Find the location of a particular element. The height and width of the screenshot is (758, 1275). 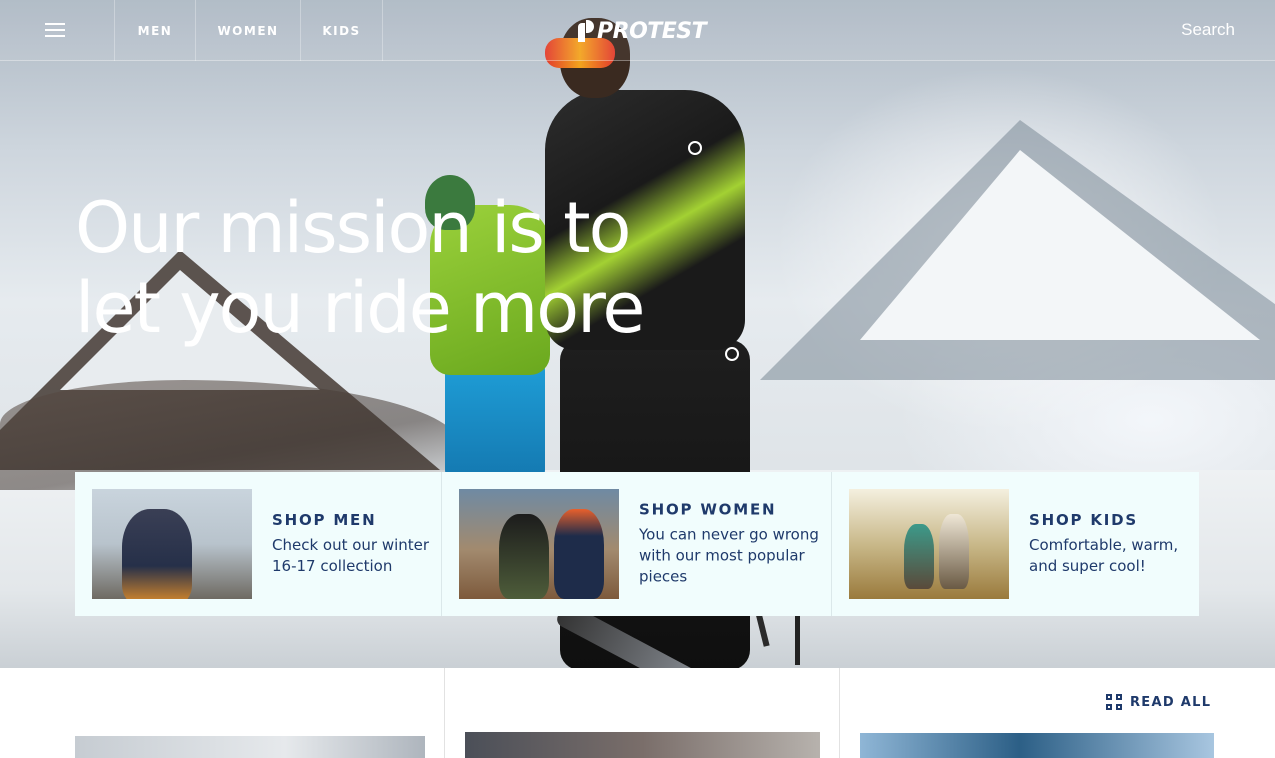

hero-headline: Our mission is to let you ride more is located at coordinates (395, 268).